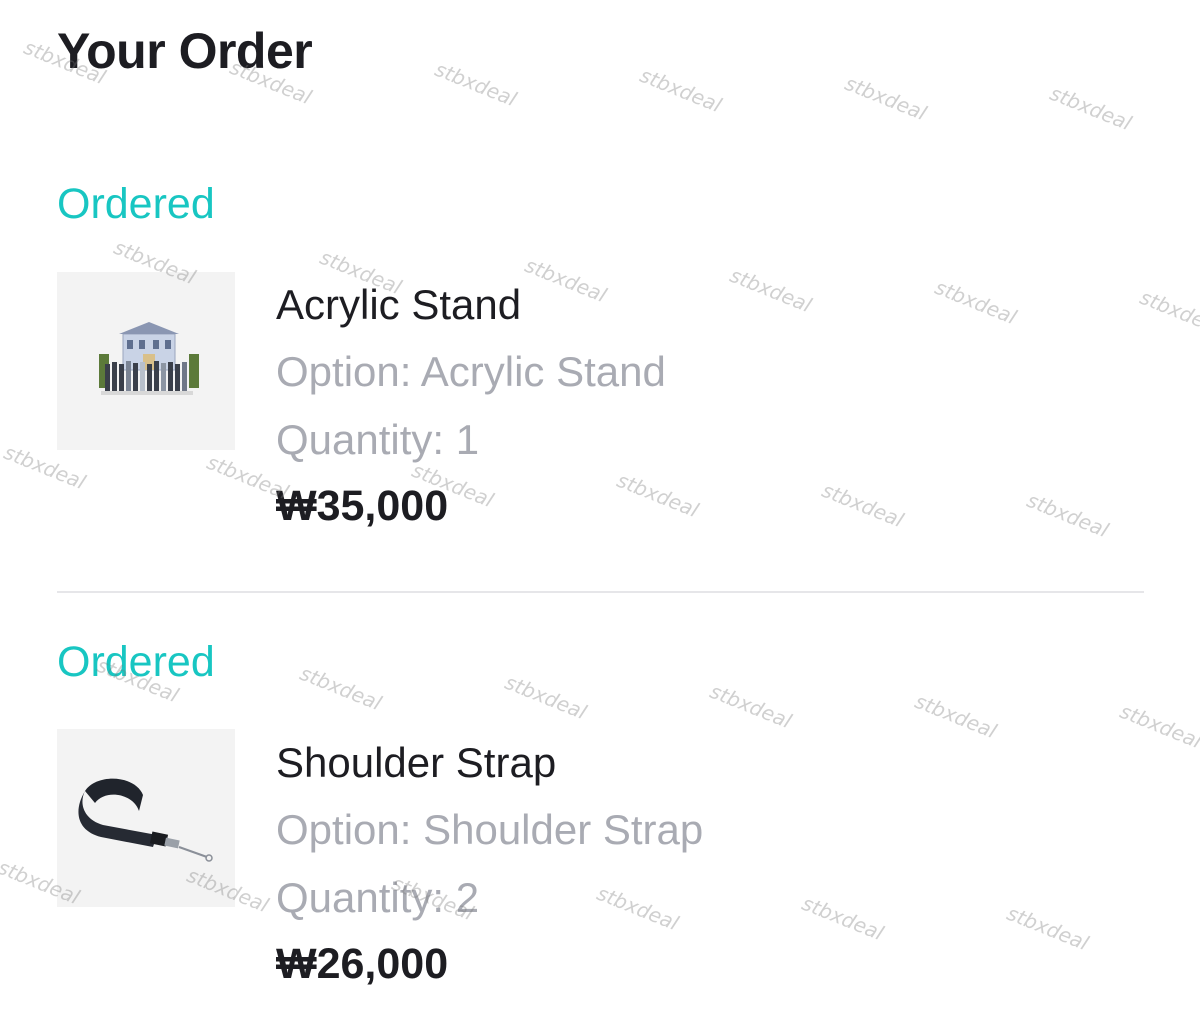 The width and height of the screenshot is (1200, 1018). I want to click on shoulder-strap-product-image, so click(146, 818).